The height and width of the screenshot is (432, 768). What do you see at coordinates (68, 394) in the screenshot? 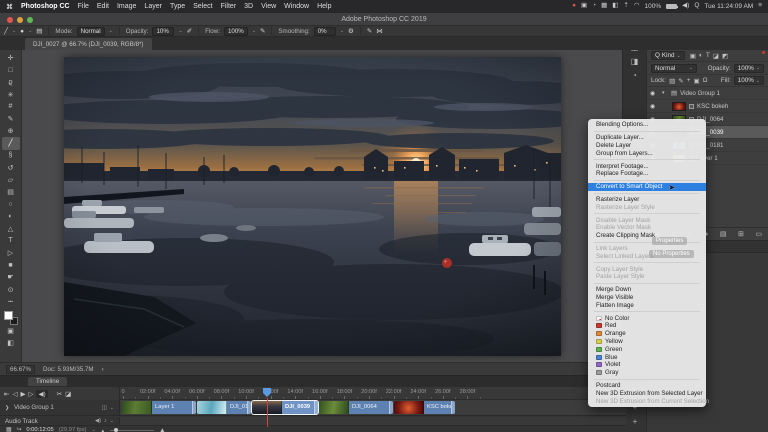
I see `transition-button: ◪` at bounding box center [68, 394].